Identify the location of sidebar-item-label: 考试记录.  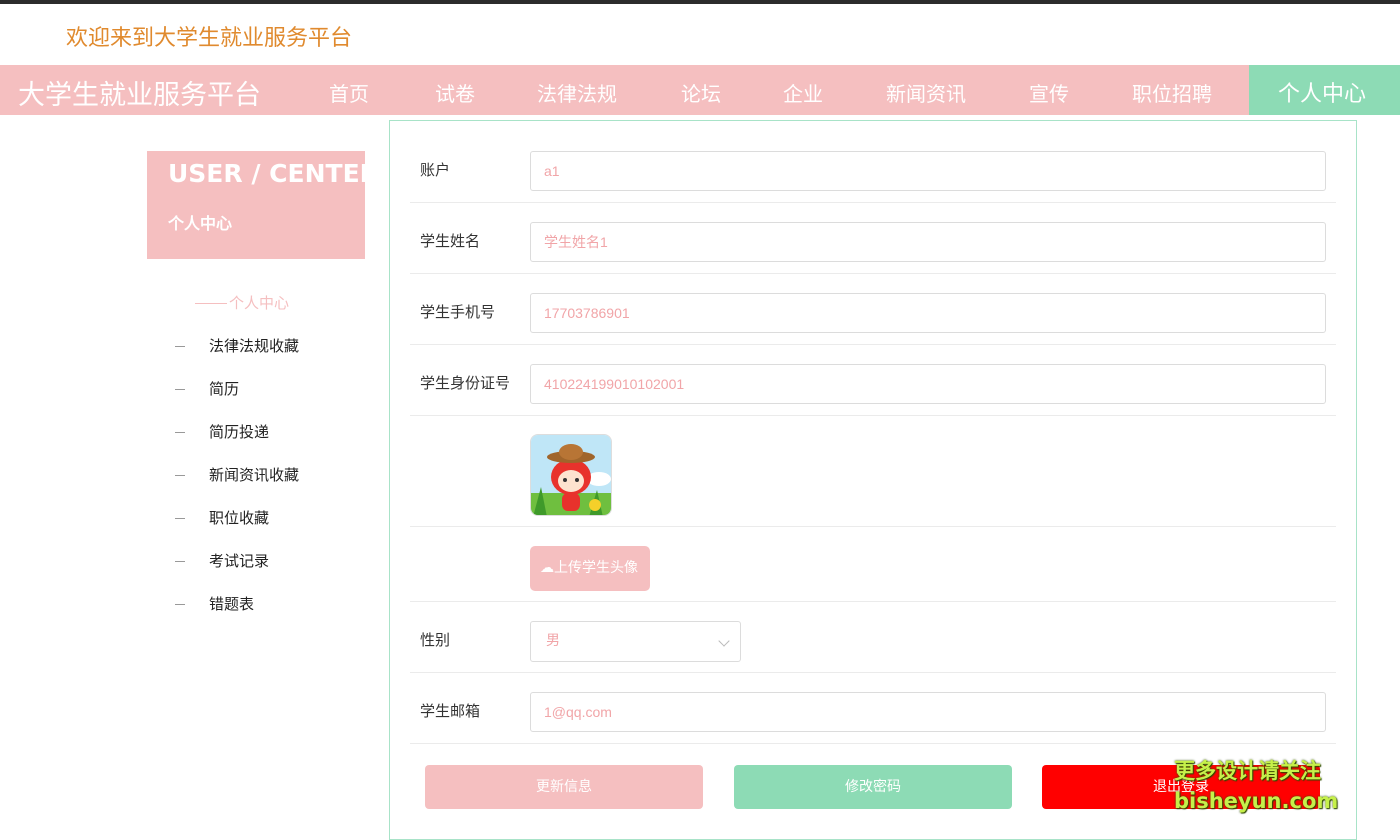
(239, 561).